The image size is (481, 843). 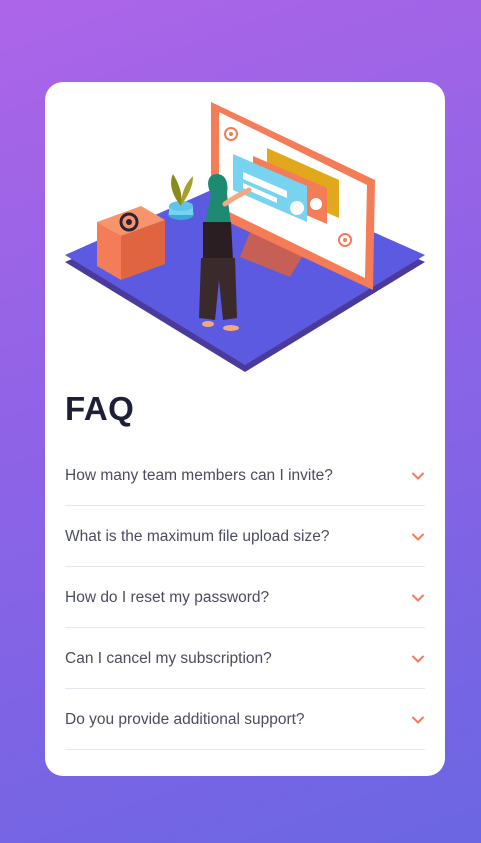 What do you see at coordinates (181, 197) in the screenshot?
I see `plant` at bounding box center [181, 197].